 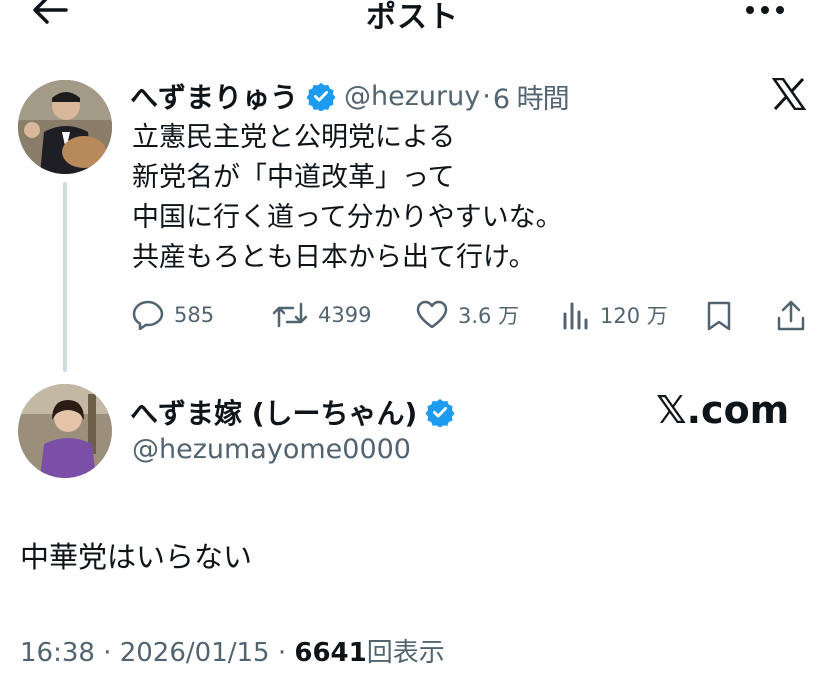 What do you see at coordinates (136, 557) in the screenshot?
I see `reply-post-text: 中華党はいらない` at bounding box center [136, 557].